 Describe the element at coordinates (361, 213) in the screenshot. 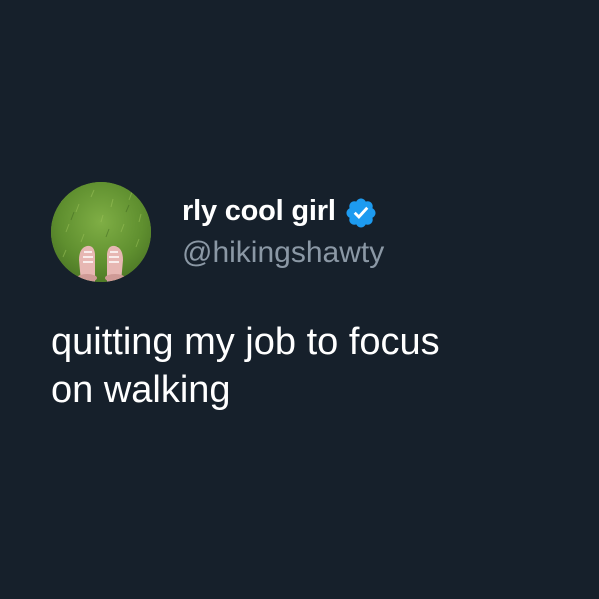

I see `verified-badge-icon` at that location.